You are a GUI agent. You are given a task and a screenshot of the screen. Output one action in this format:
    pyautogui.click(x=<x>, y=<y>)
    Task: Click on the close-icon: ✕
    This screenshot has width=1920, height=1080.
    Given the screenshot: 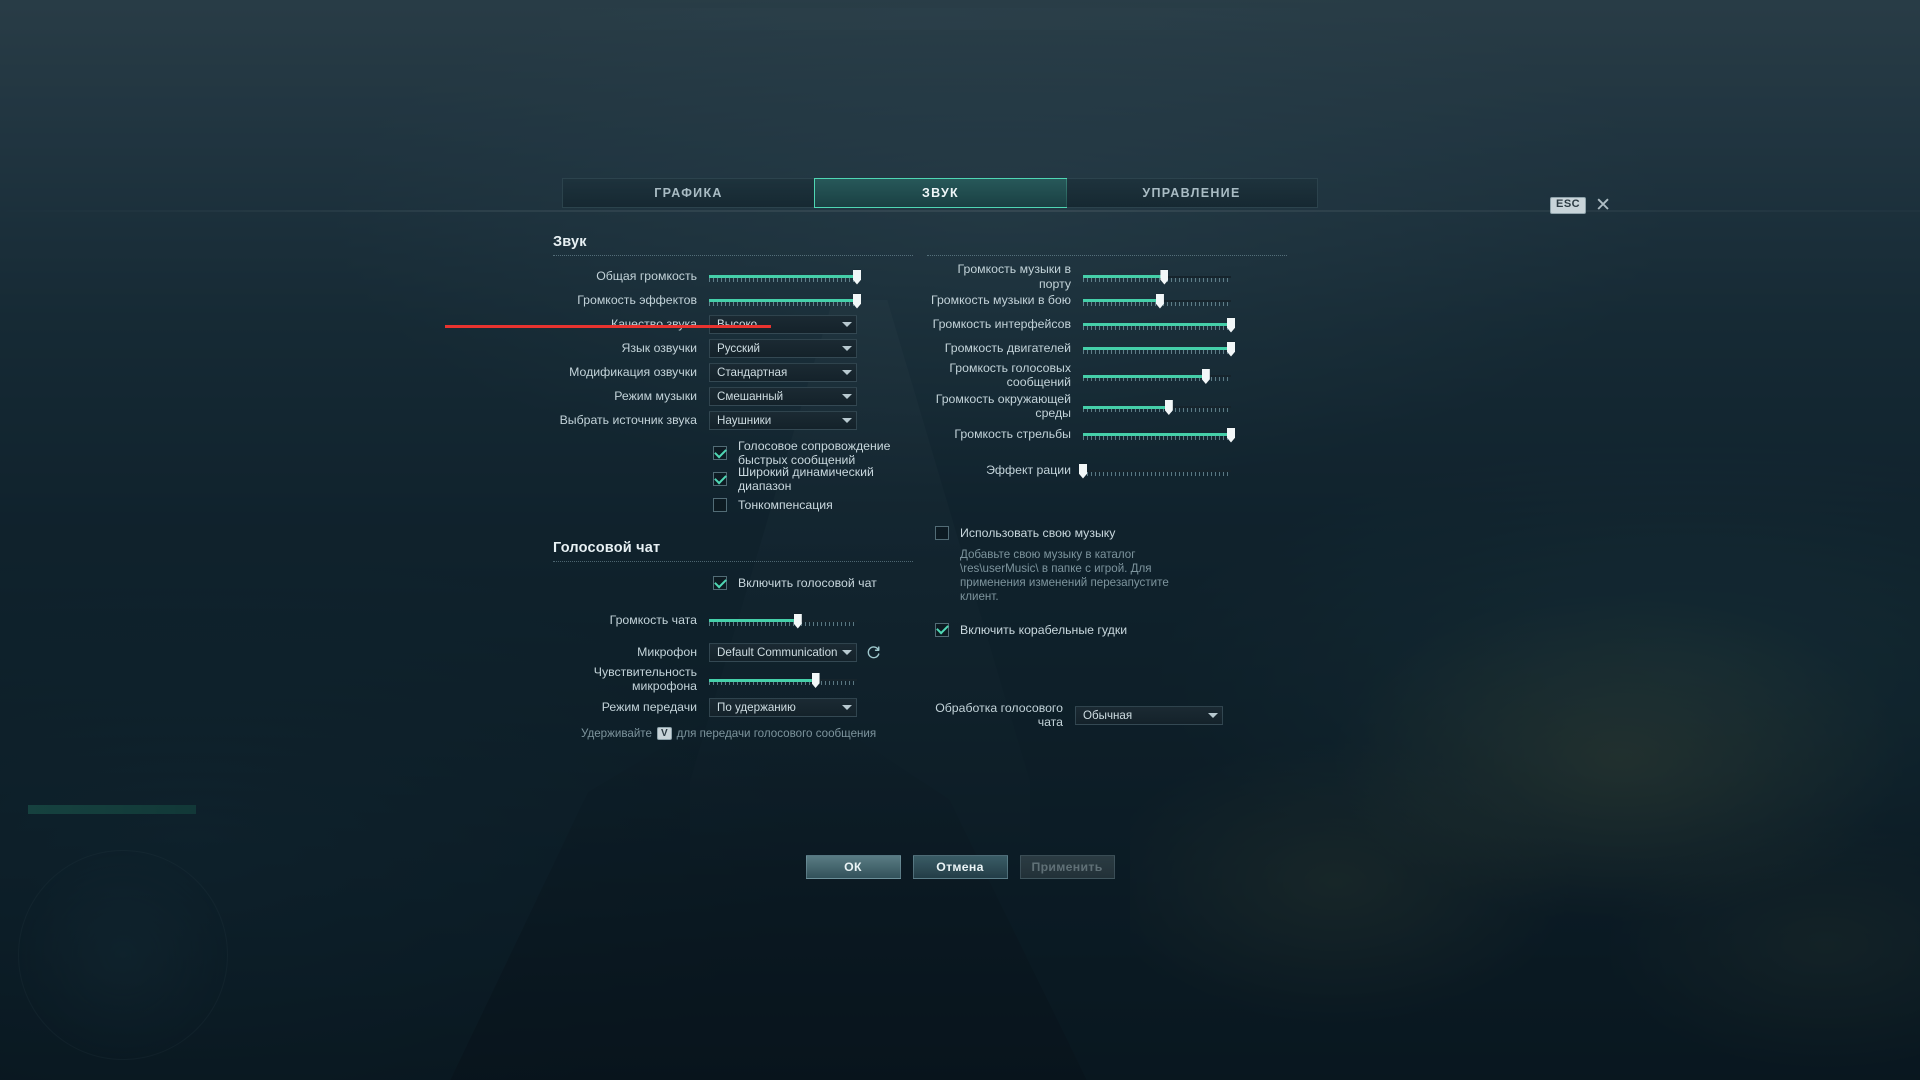 What is the action you would take?
    pyautogui.click(x=1603, y=205)
    